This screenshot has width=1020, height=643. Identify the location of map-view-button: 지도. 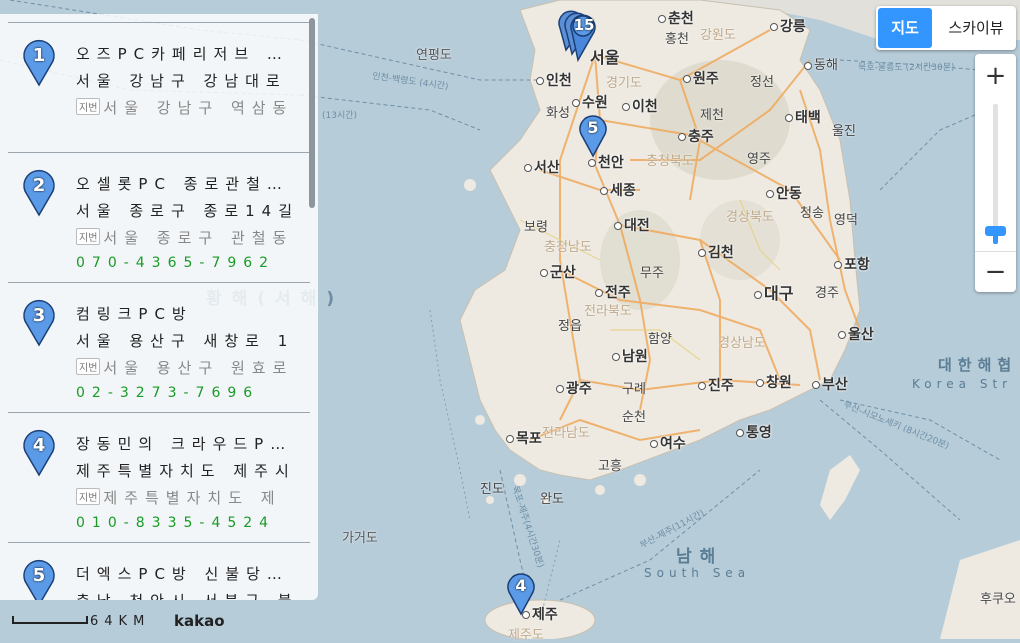
(905, 28).